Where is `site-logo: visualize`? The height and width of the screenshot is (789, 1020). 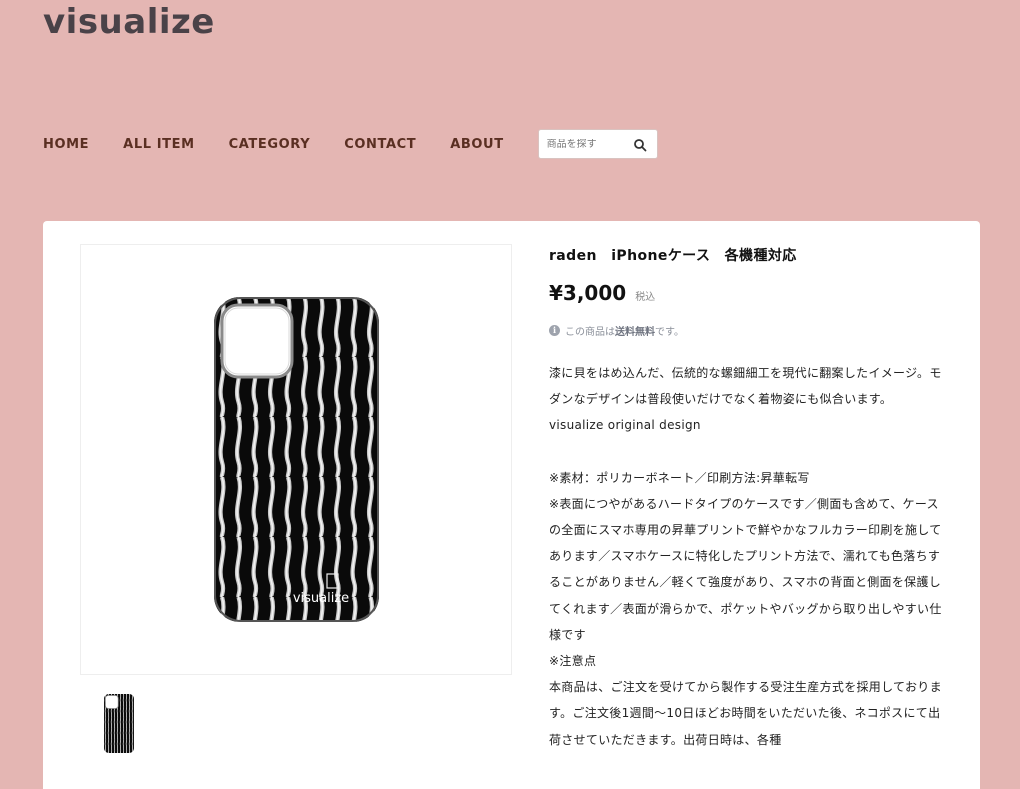 site-logo: visualize is located at coordinates (129, 22).